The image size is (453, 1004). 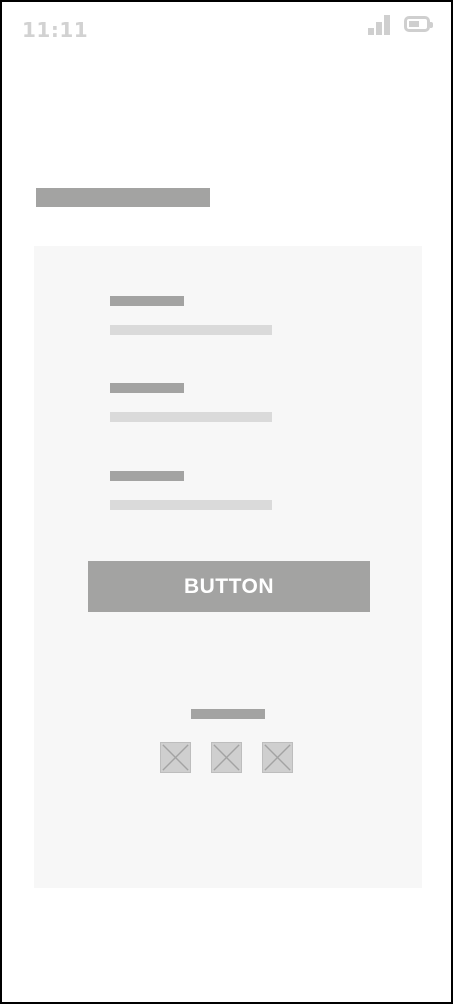 I want to click on social-login-label, so click(x=228, y=714).